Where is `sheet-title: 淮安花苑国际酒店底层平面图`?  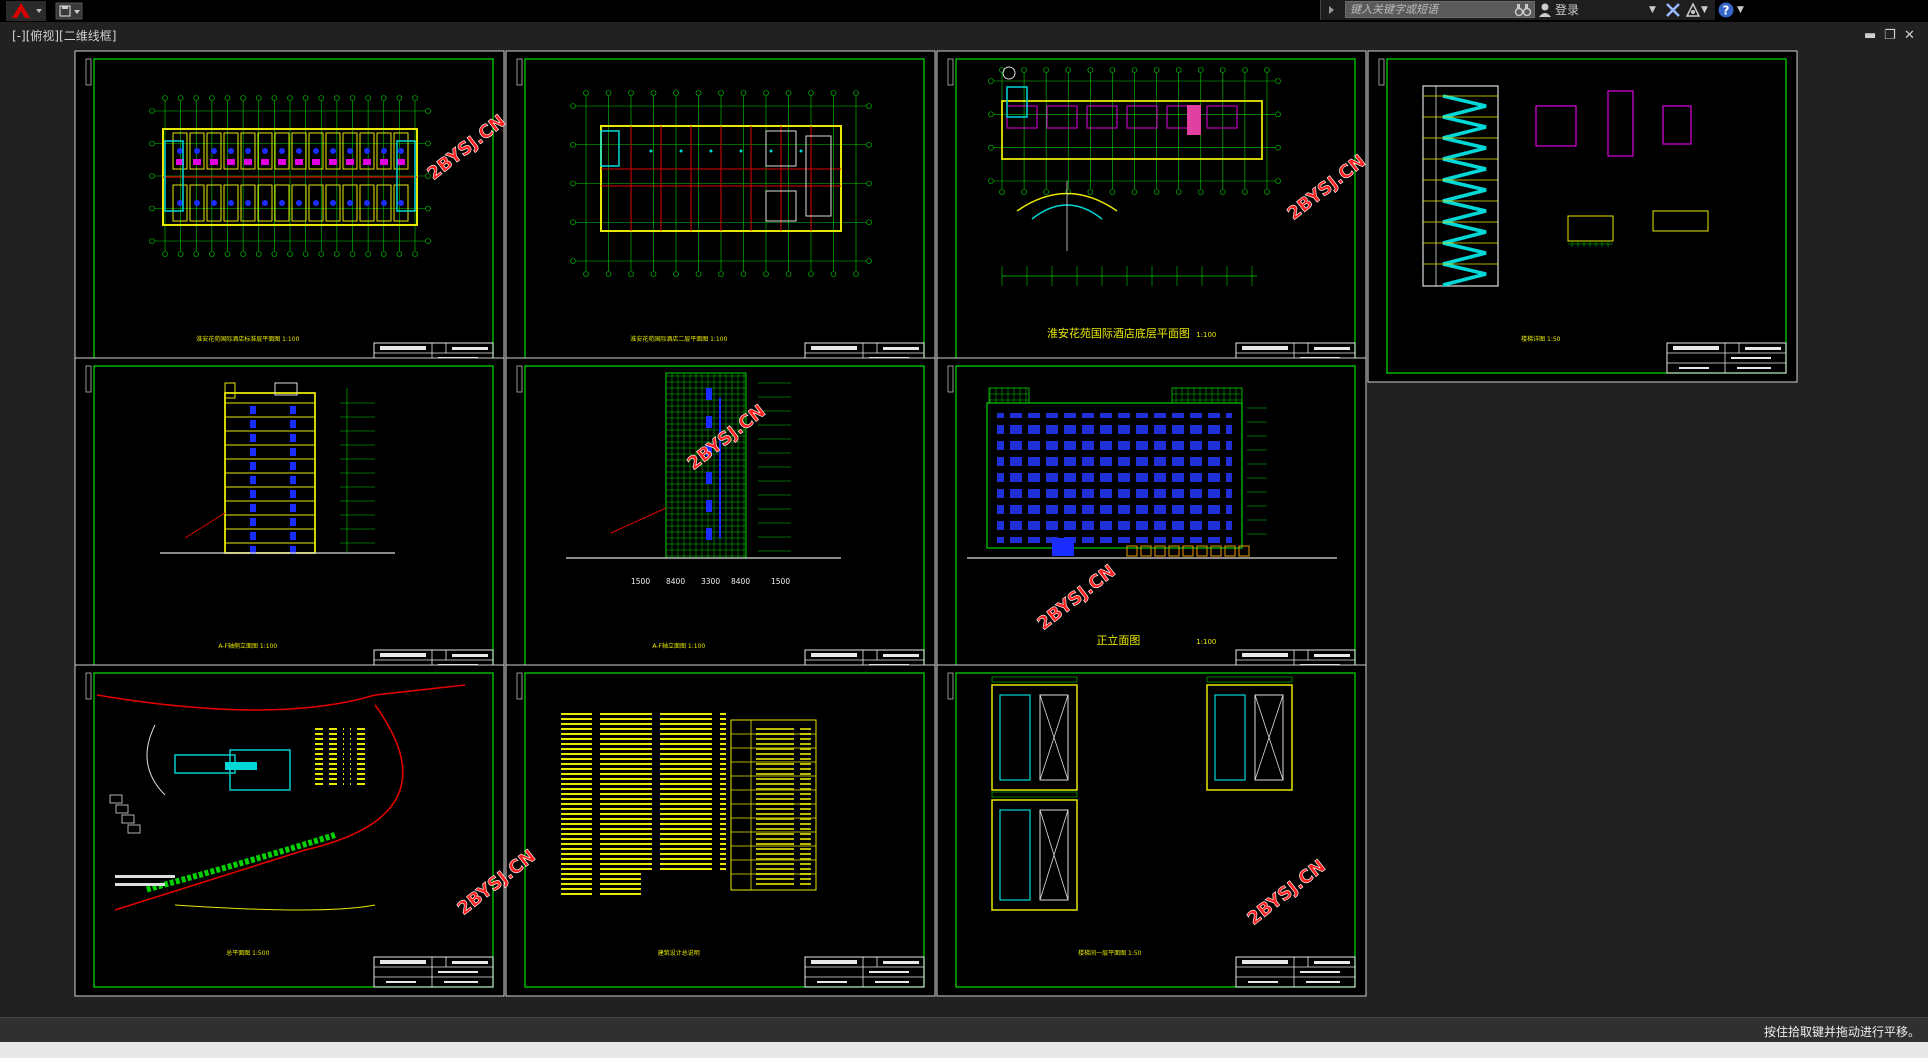
sheet-title: 淮安花苑国际酒店底层平面图 is located at coordinates (1118, 333).